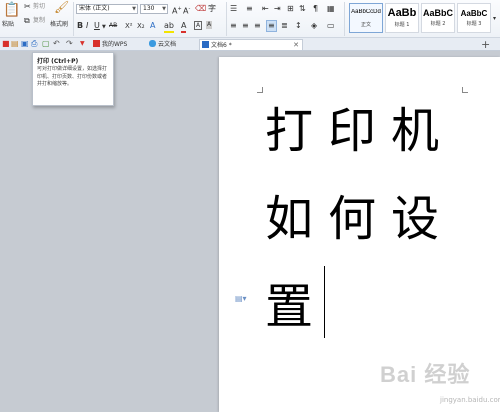 The height and width of the screenshot is (412, 500). Describe the element at coordinates (39, 21) in the screenshot. I see `copy-button-label: 复制` at that location.